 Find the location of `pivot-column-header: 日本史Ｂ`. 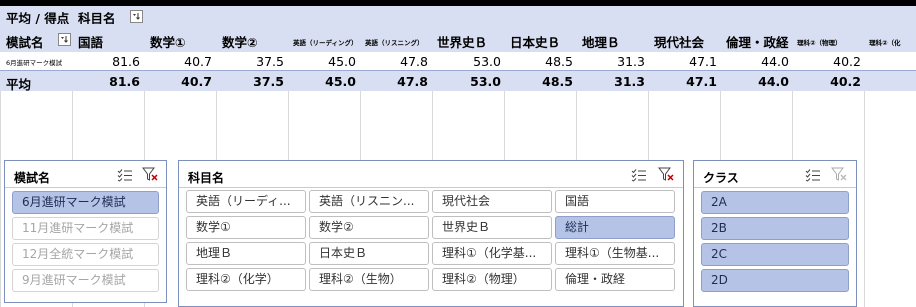

pivot-column-header: 日本史Ｂ is located at coordinates (535, 42).